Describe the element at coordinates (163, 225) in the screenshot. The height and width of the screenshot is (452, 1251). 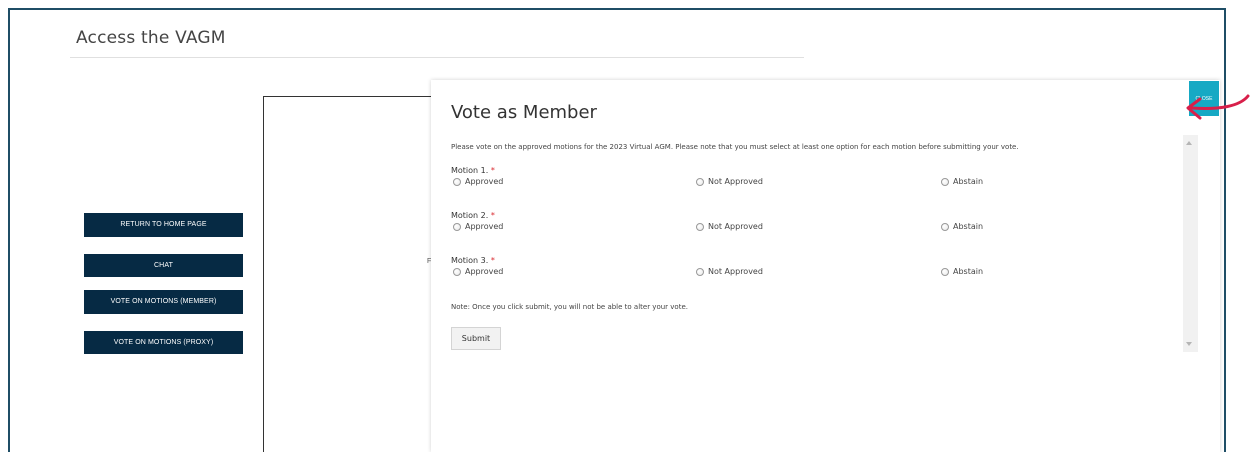
I see `return-home-button: RETURN TO HOME PAGE` at that location.